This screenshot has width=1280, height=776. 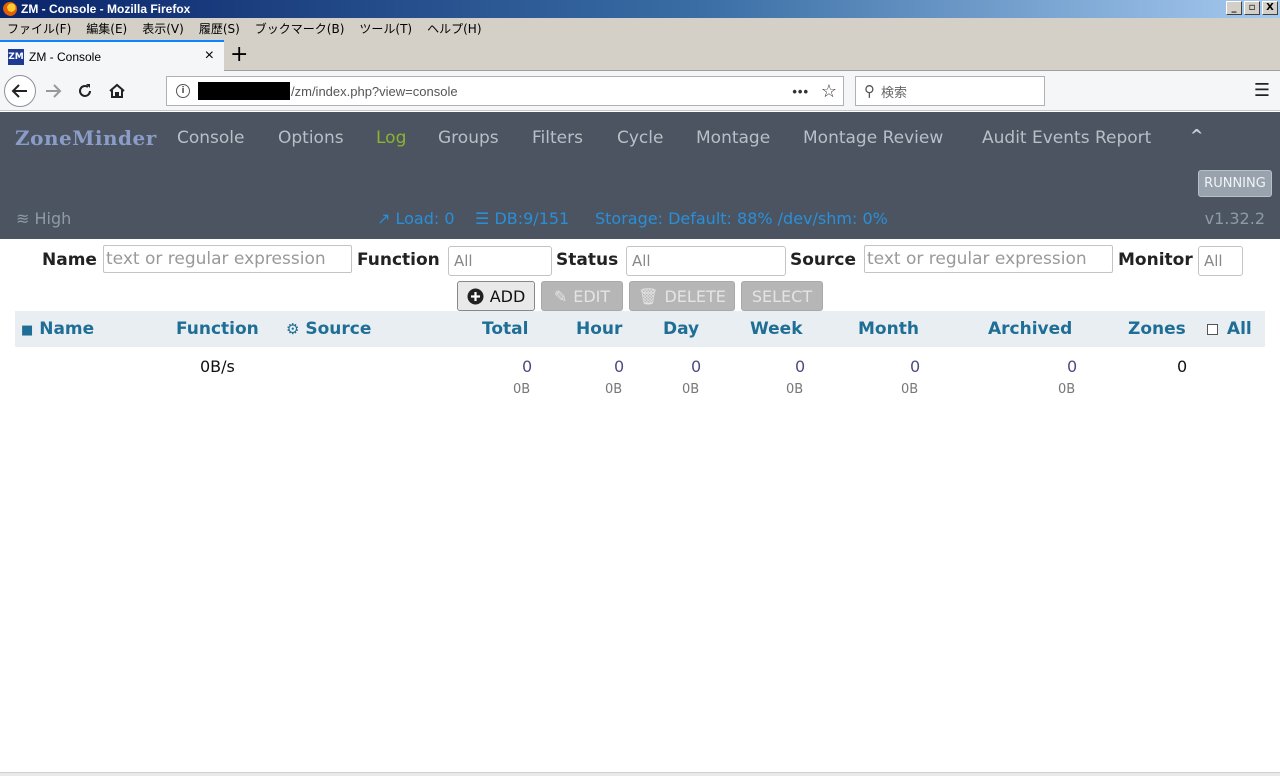 I want to click on footer-day-count: 0, so click(x=696, y=366).